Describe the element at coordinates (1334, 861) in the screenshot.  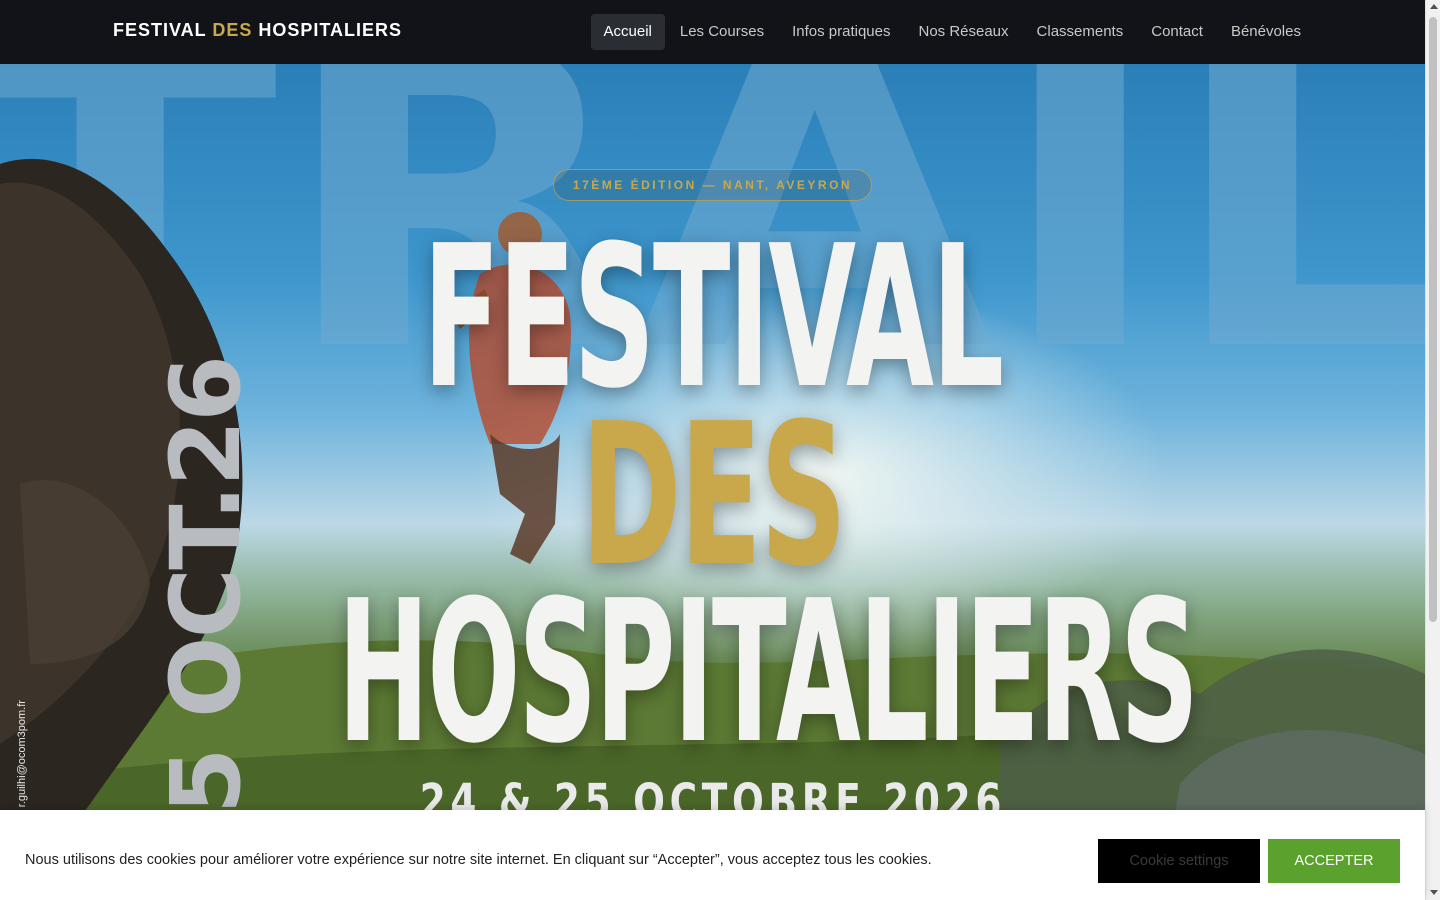
I see `accept-cookies-button: ACCEPTER` at that location.